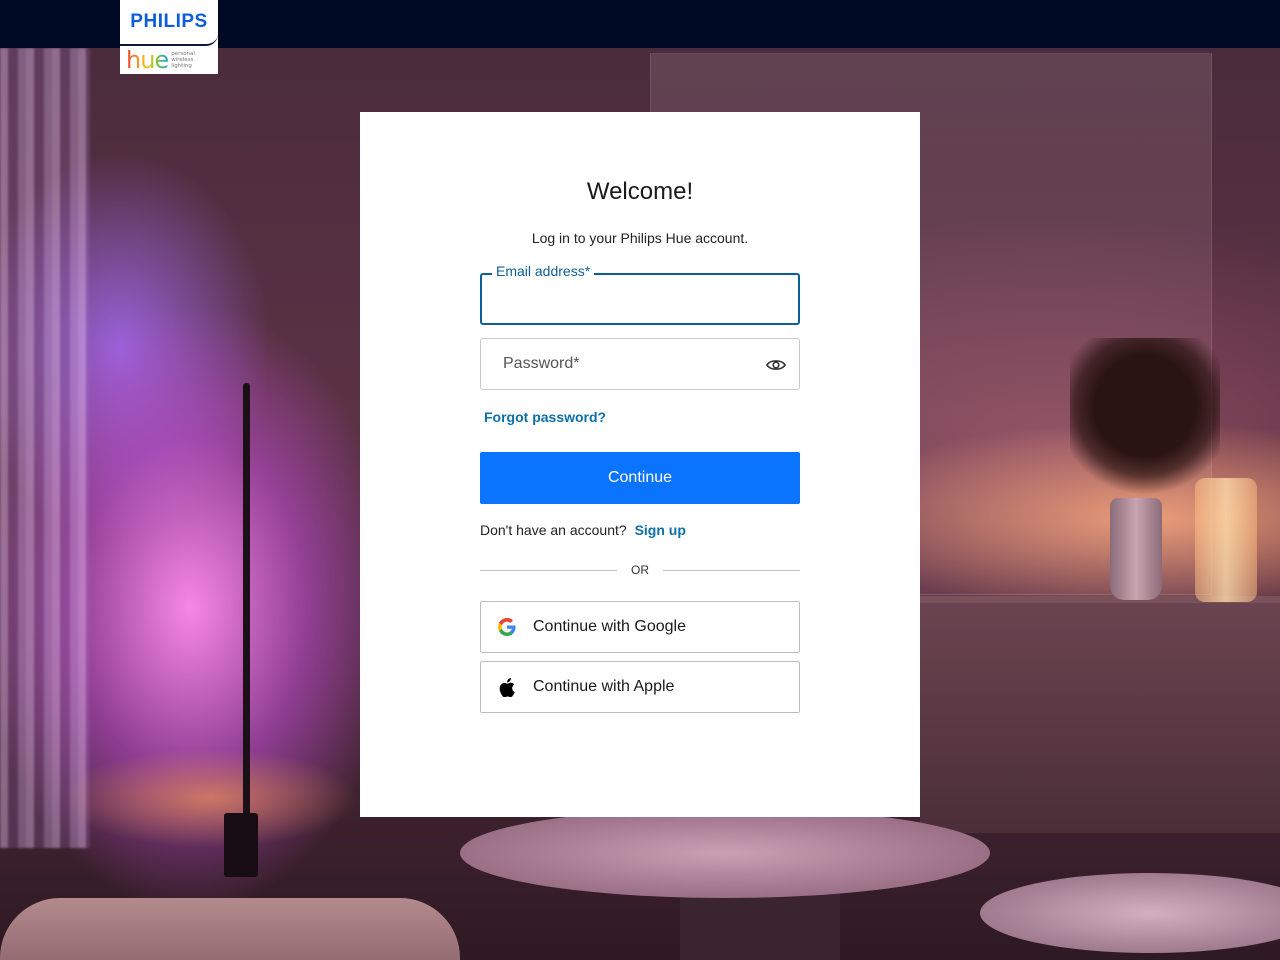 The image size is (1280, 960). I want to click on google-button-label: Continue with Google, so click(609, 626).